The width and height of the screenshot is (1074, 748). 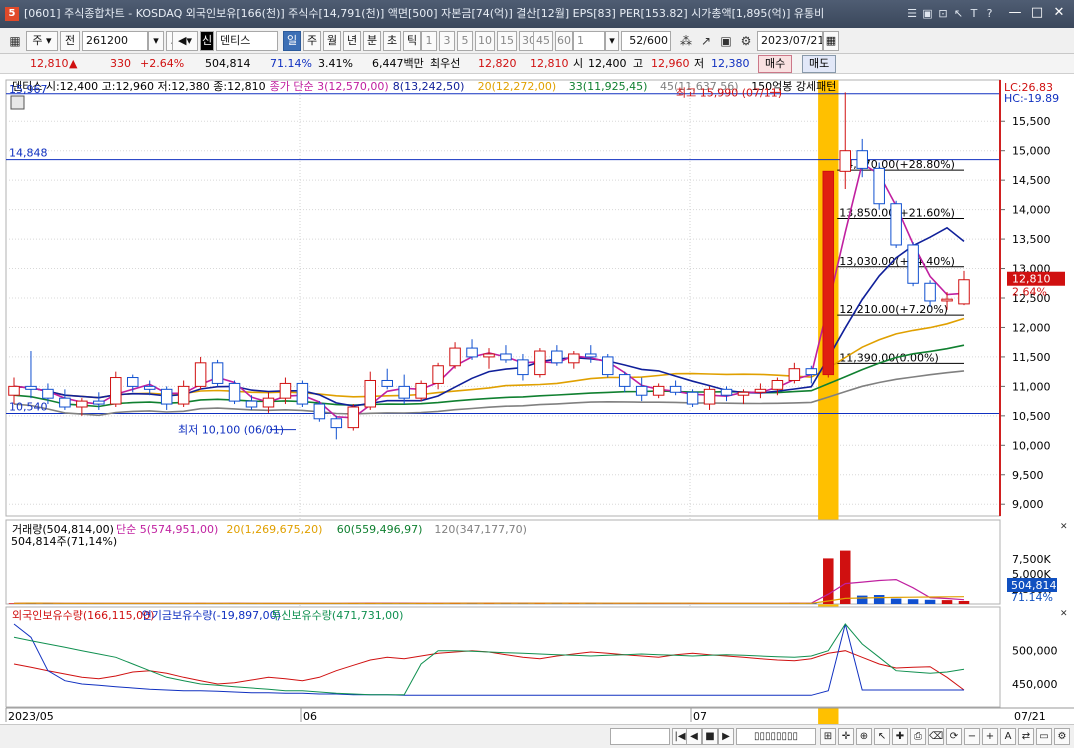 What do you see at coordinates (1031, 416) in the screenshot?
I see `price-tick-label: 10,500` at bounding box center [1031, 416].